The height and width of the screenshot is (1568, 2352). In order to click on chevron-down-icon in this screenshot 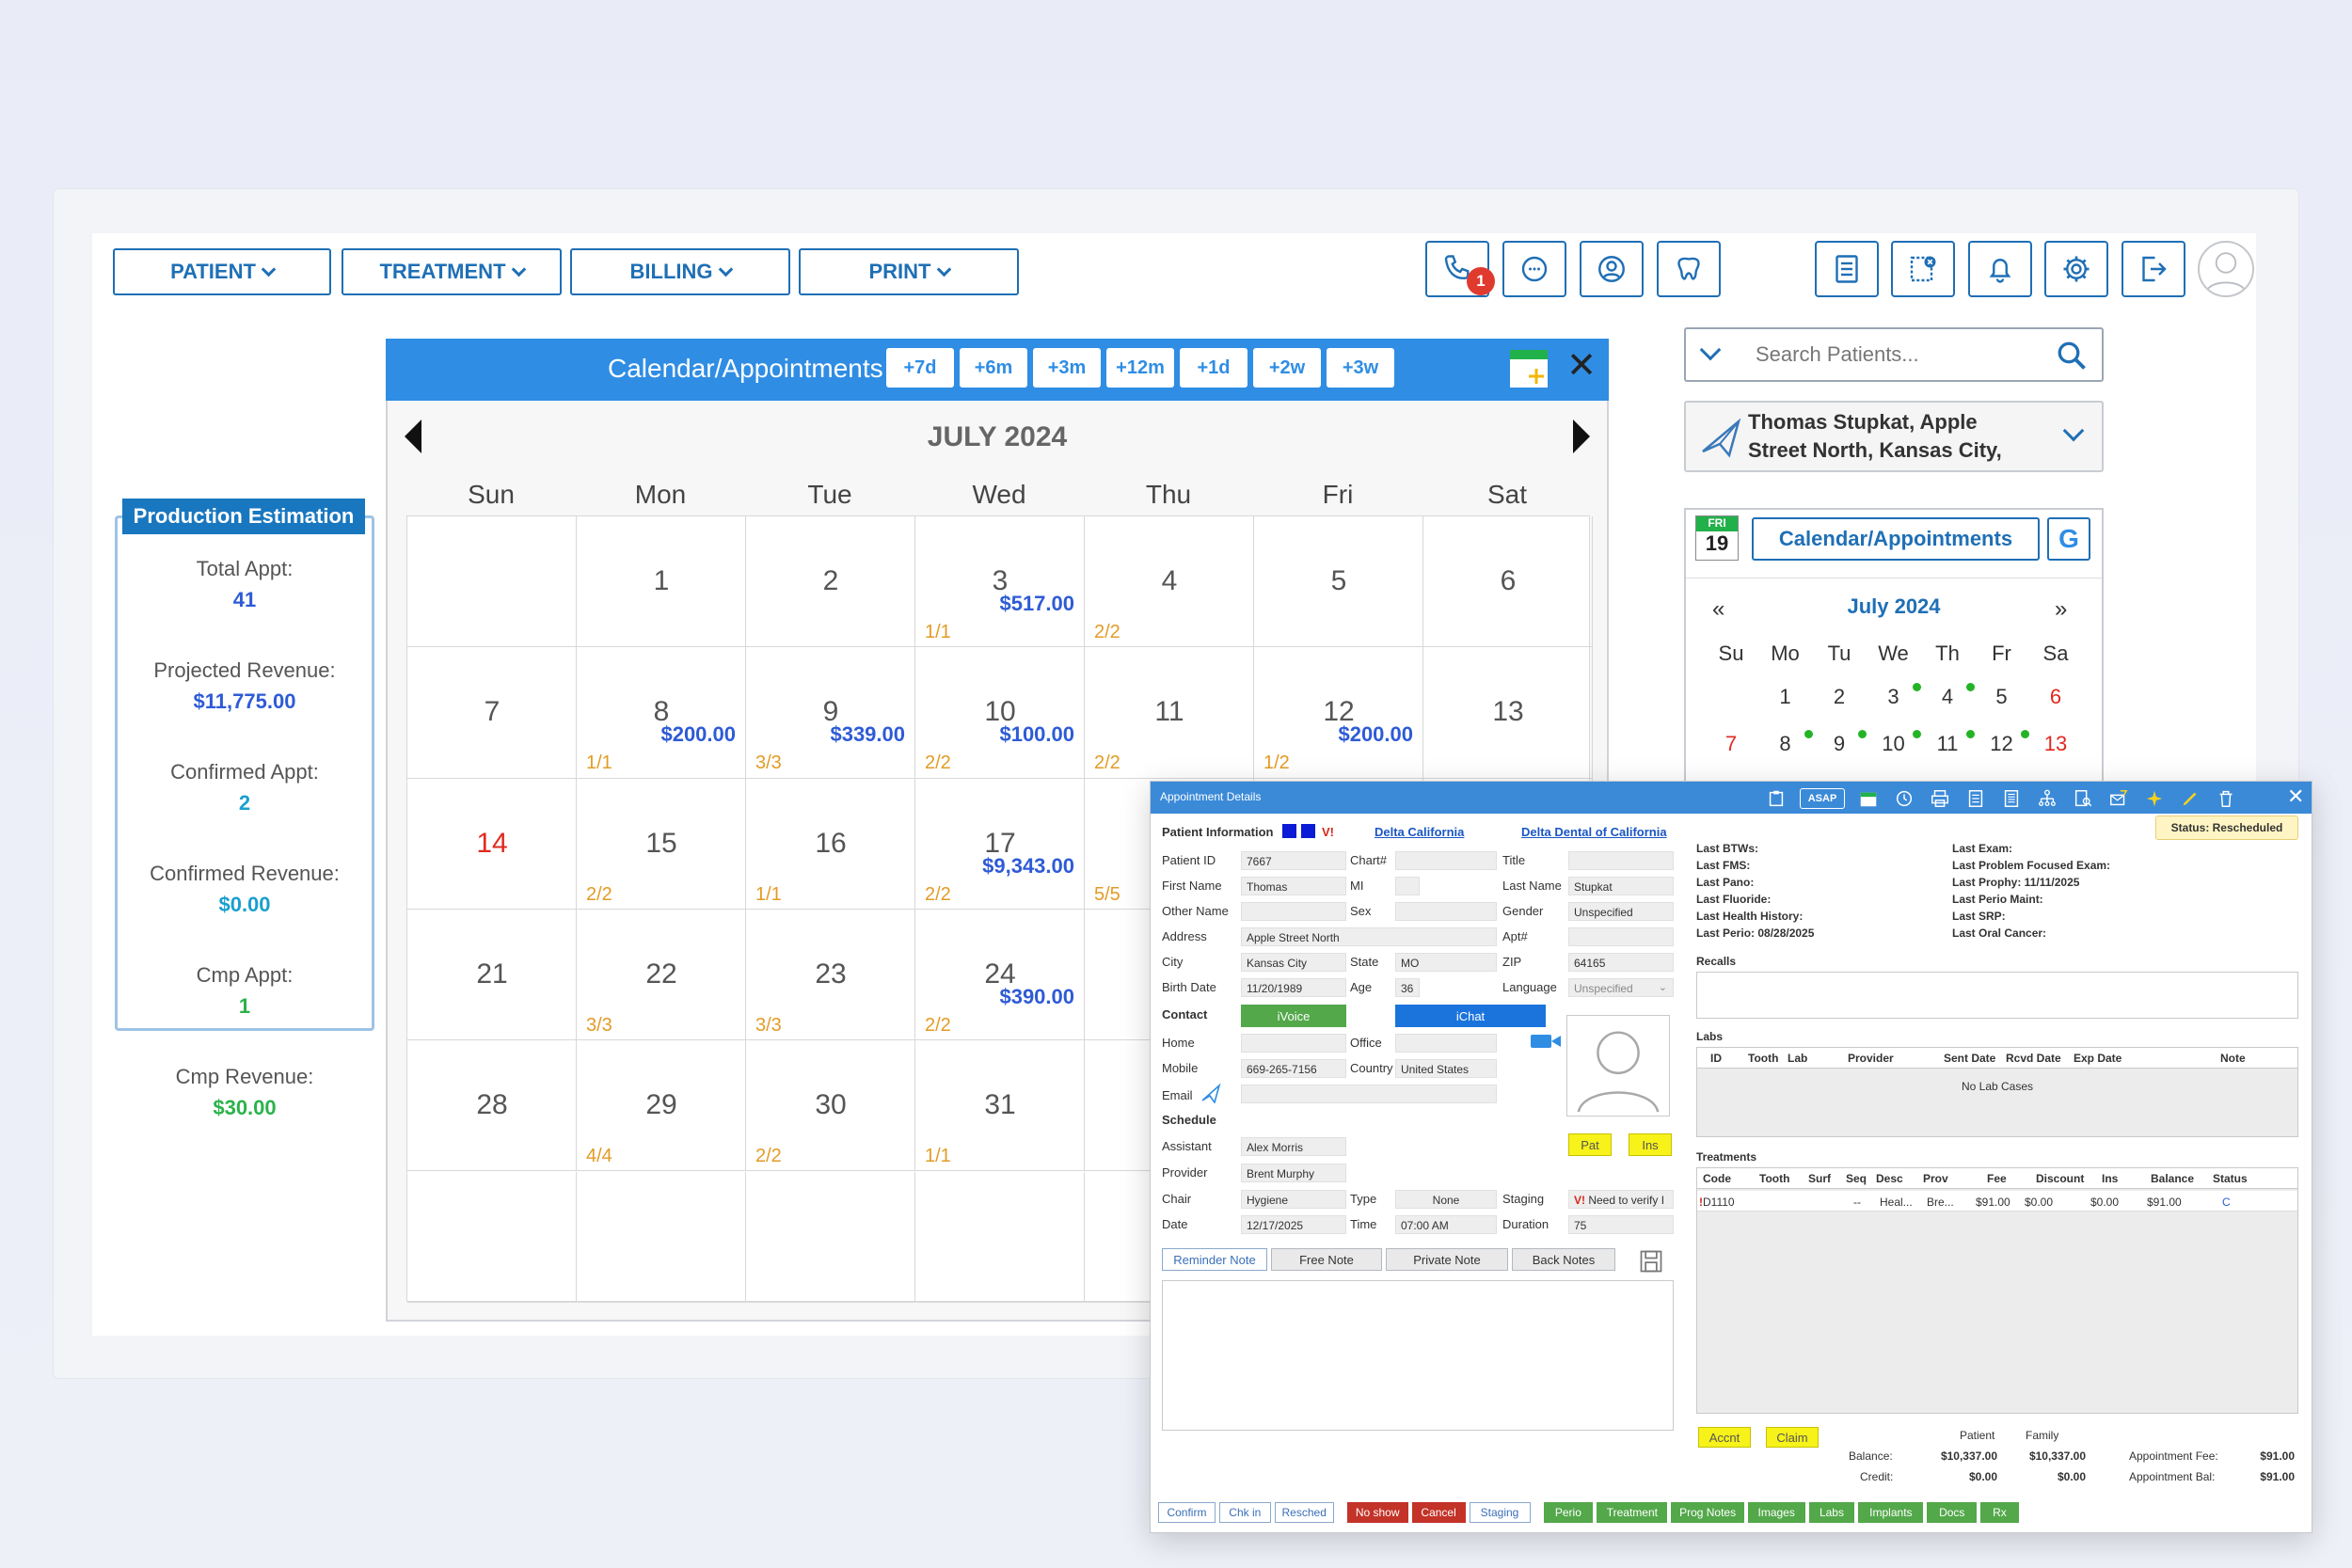, I will do `click(2073, 431)`.